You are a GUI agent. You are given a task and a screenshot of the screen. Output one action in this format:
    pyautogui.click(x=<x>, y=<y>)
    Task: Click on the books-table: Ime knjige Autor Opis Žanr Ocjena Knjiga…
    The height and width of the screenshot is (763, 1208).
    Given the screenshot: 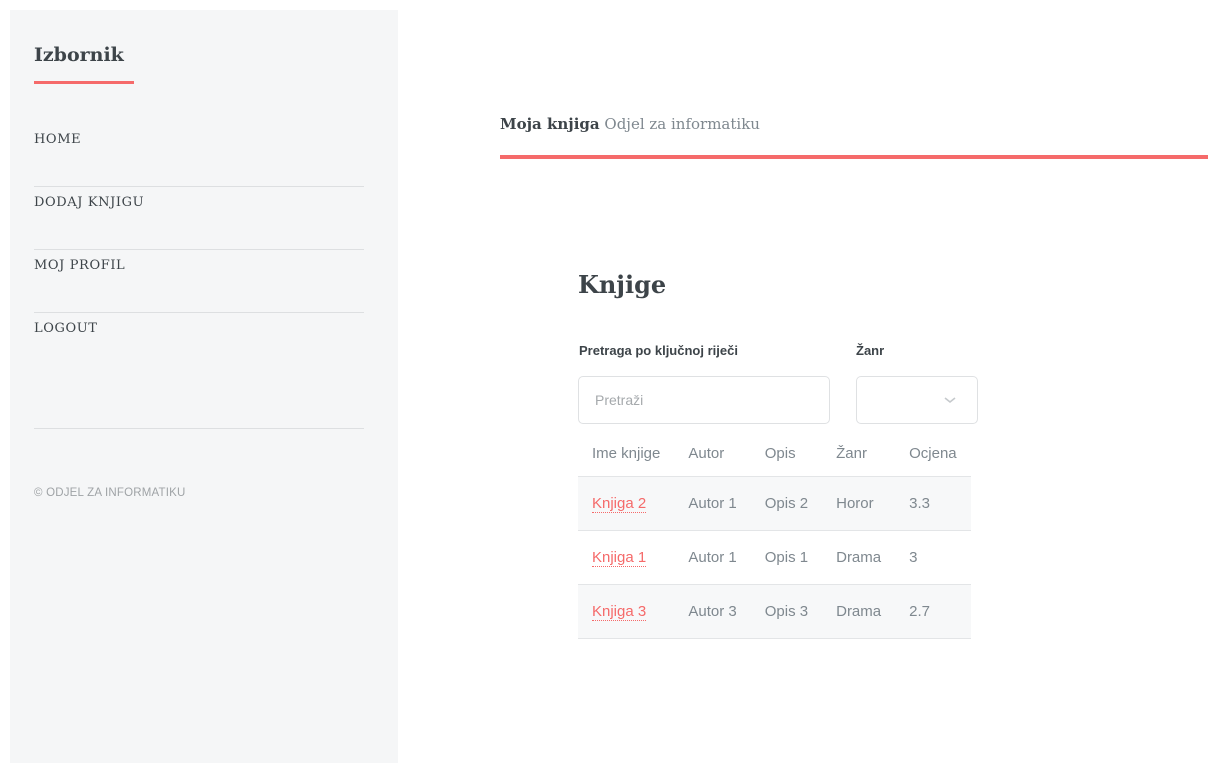 What is the action you would take?
    pyautogui.click(x=774, y=534)
    